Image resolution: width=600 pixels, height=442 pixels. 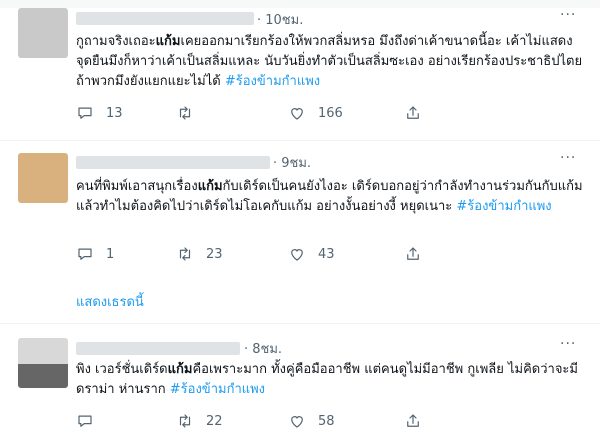 I want to click on tweet-actions: 1 23 43, so click(x=326, y=256).